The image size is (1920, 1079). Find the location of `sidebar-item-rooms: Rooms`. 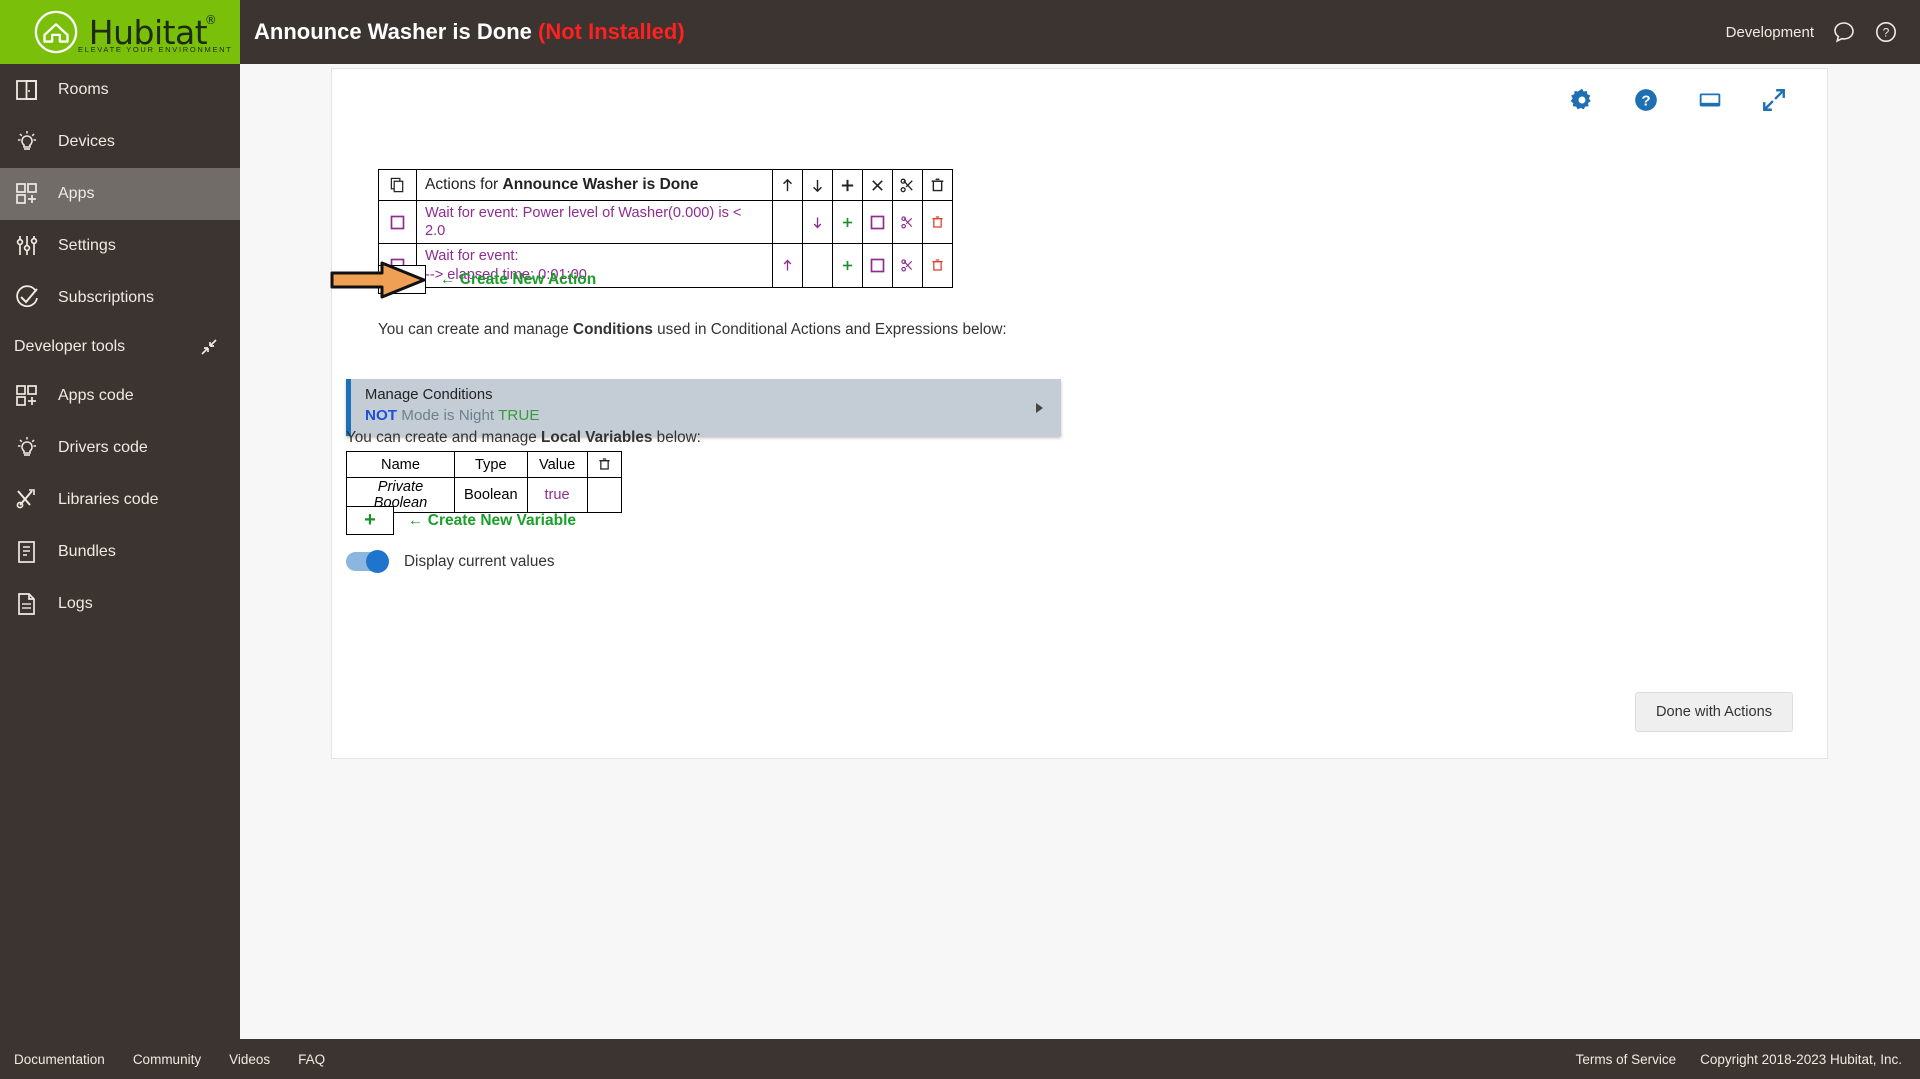

sidebar-item-rooms: Rooms is located at coordinates (120, 90).